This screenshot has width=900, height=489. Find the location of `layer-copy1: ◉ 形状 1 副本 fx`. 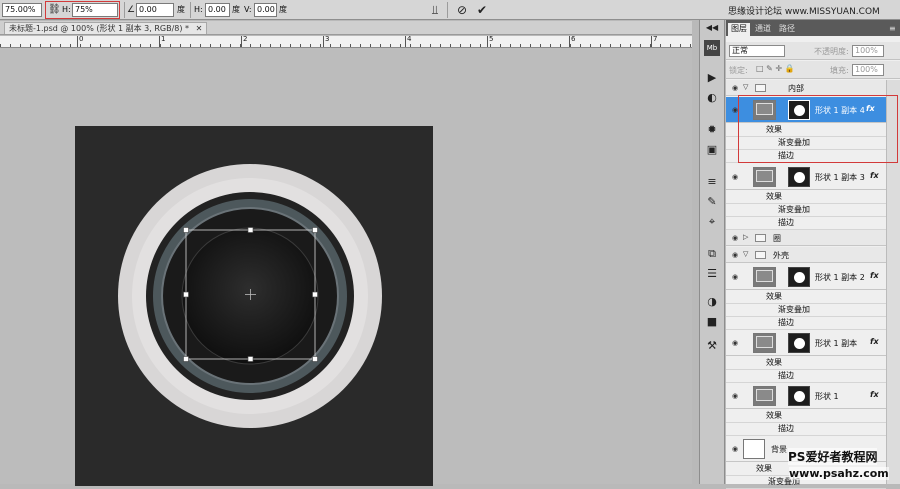

layer-copy1: ◉ 形状 1 副本 fx is located at coordinates (806, 343).